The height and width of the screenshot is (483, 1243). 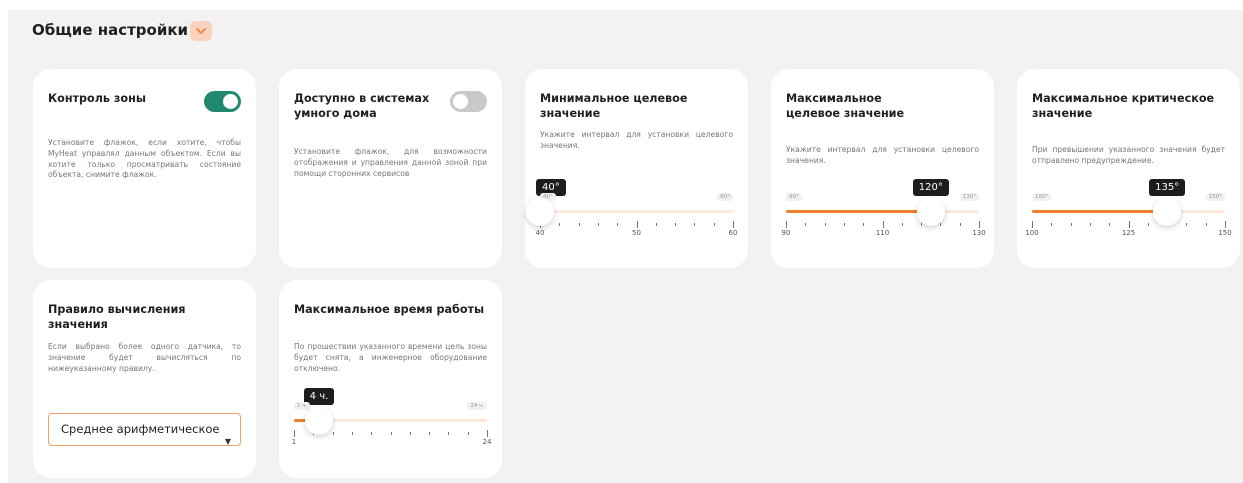 What do you see at coordinates (786, 233) in the screenshot?
I see `slider-tick-label: 90` at bounding box center [786, 233].